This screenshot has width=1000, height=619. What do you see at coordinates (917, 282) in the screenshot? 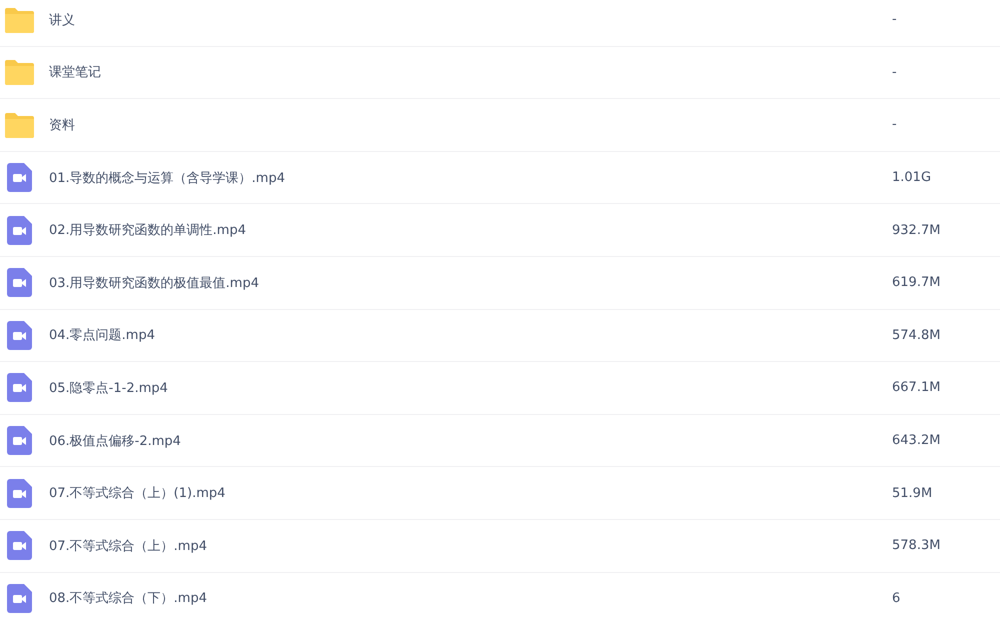
I see `file-size: 619.7M` at bounding box center [917, 282].